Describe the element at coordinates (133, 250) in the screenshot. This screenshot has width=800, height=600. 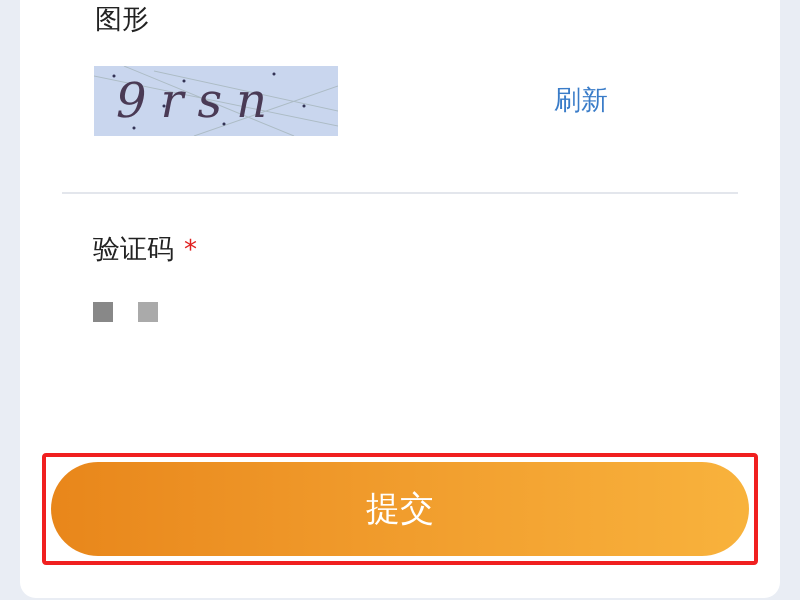
I see `field-label: 验证码` at that location.